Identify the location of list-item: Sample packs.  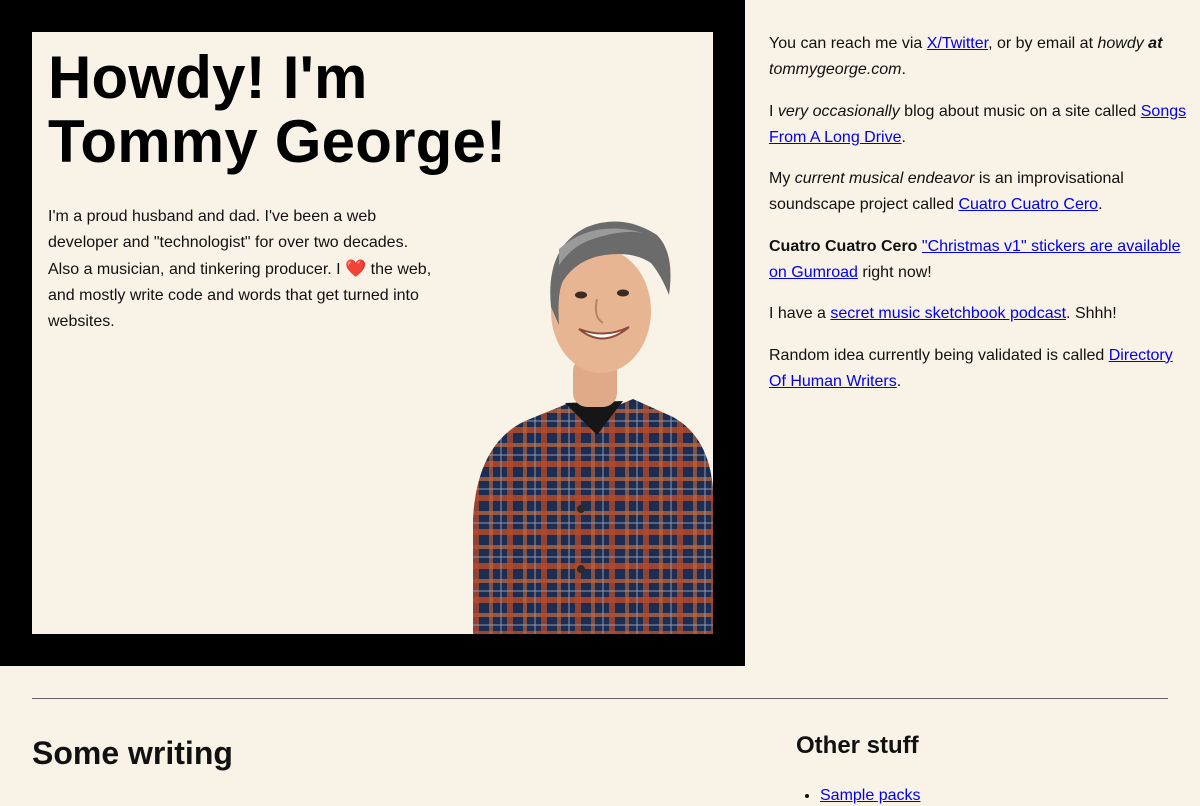
(870, 796).